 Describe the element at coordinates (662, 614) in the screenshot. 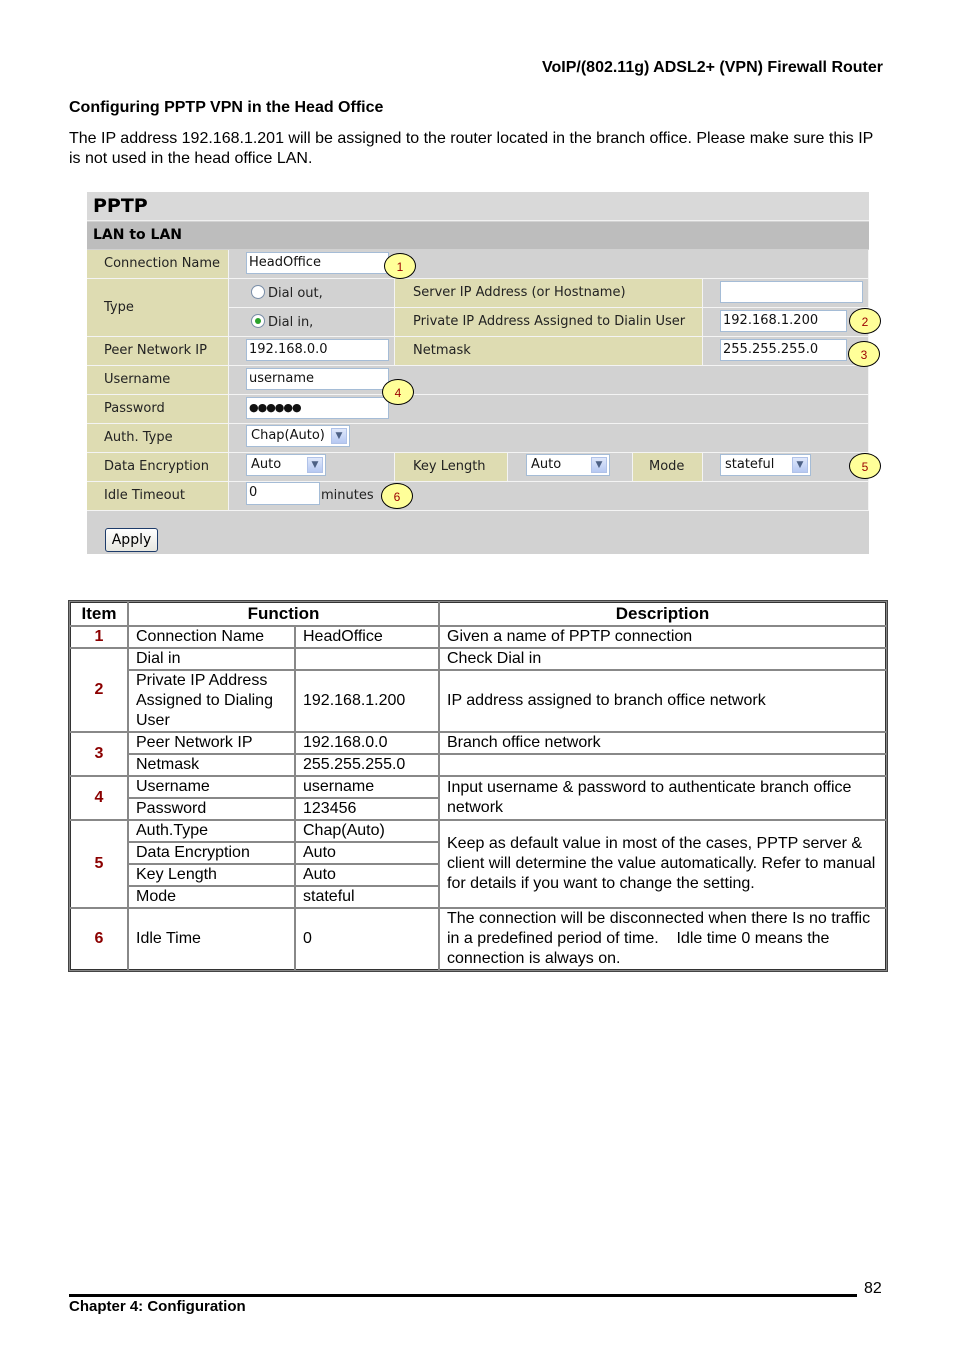

I see `header-description: Description` at that location.